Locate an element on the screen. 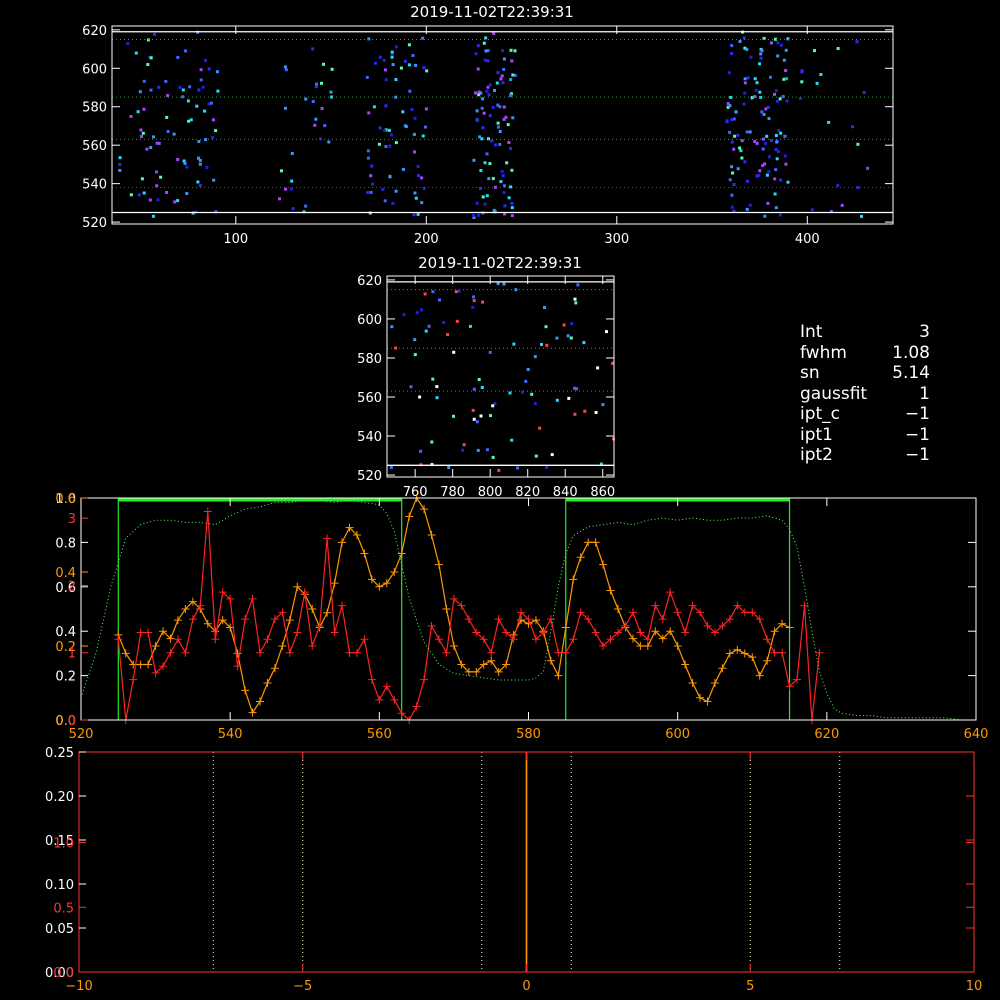  spectrogram-zoom-title: 2019-11-02T22:39:31 is located at coordinates (500, 263).